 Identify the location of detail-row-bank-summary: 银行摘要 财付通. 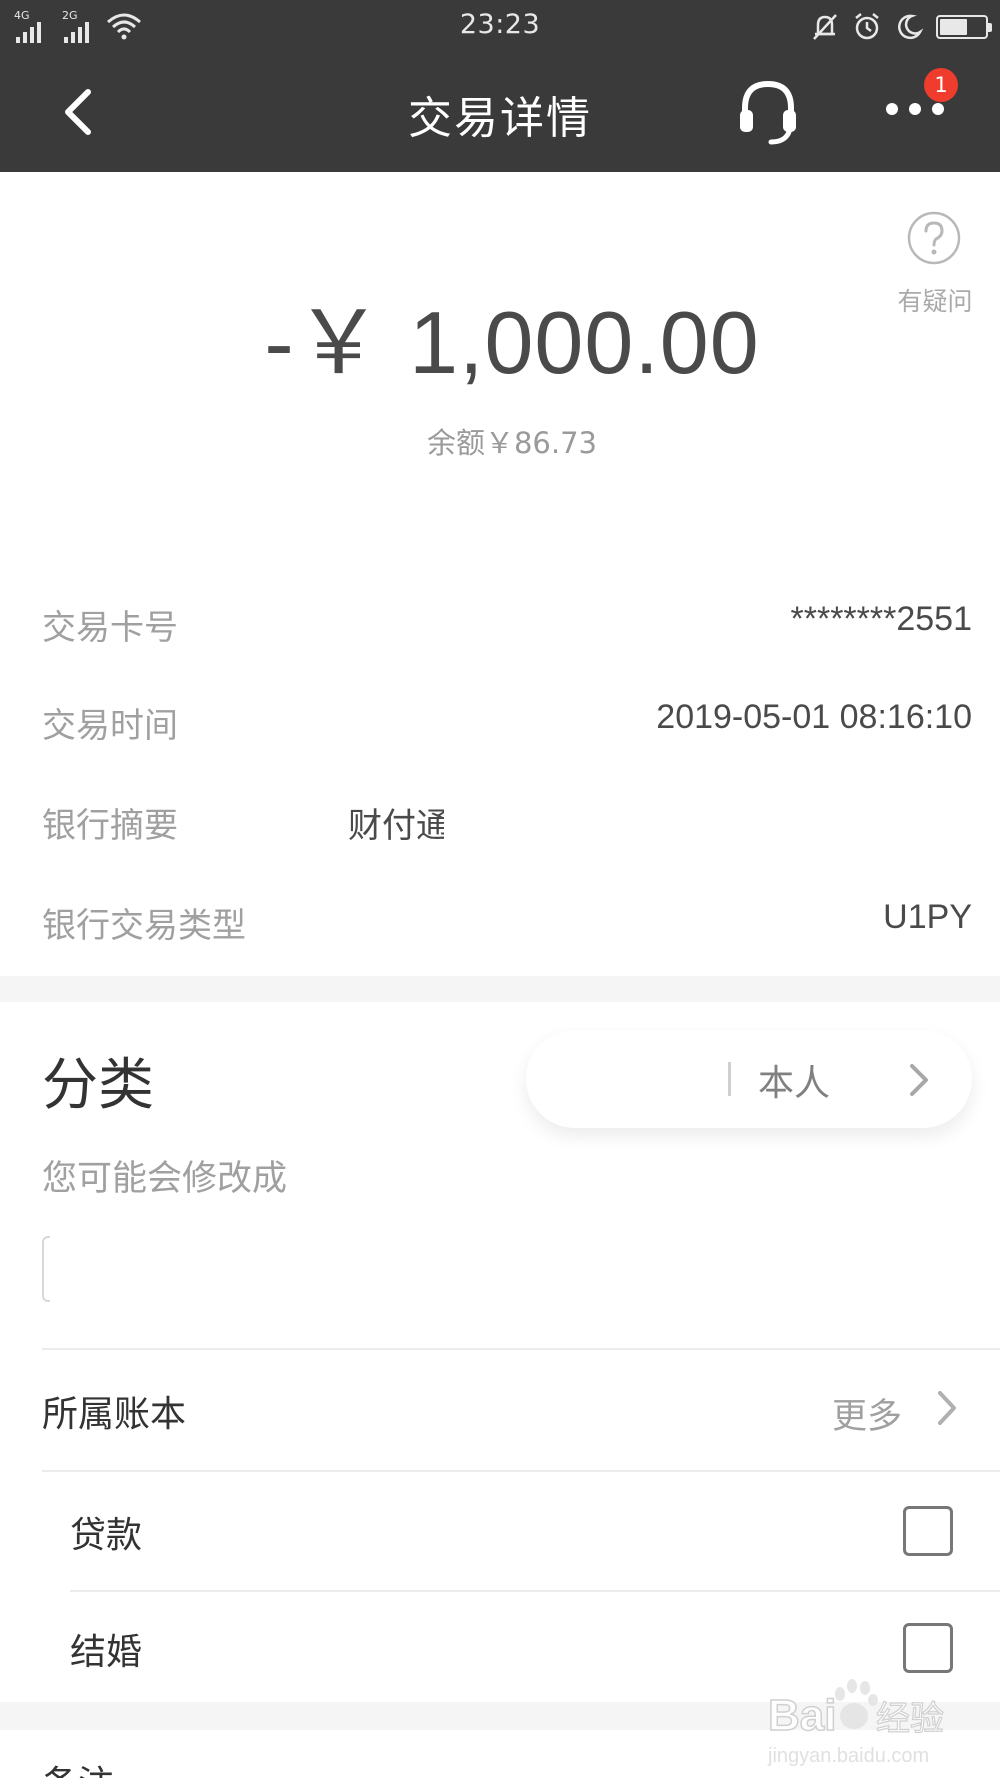
(507, 820).